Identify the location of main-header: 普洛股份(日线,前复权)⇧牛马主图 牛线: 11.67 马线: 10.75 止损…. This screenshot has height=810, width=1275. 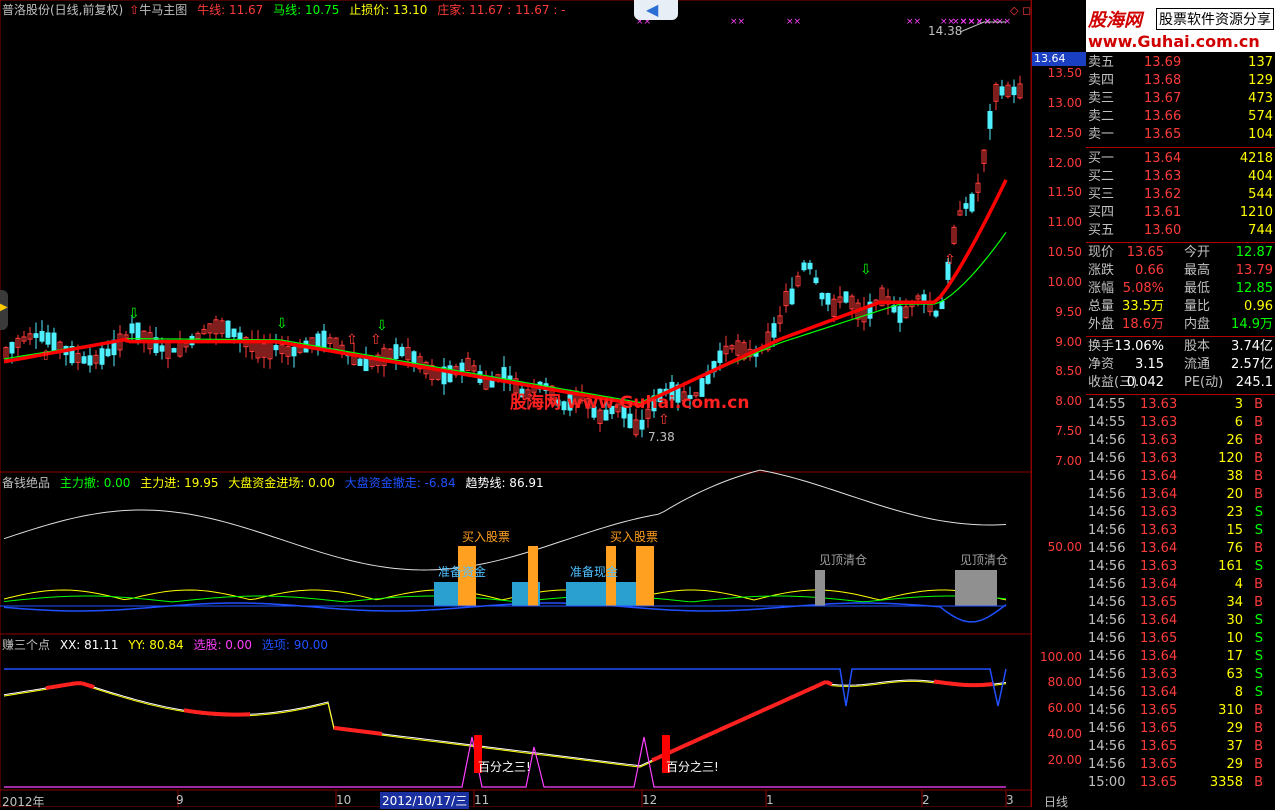
(287, 10).